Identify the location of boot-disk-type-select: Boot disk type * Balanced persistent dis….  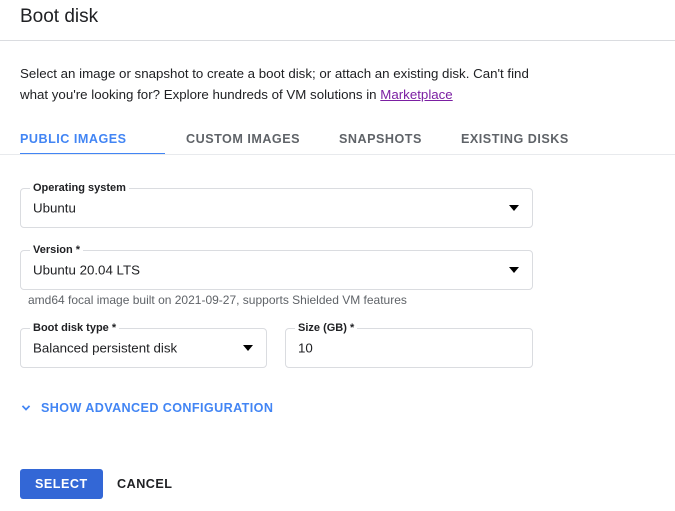
(143, 345).